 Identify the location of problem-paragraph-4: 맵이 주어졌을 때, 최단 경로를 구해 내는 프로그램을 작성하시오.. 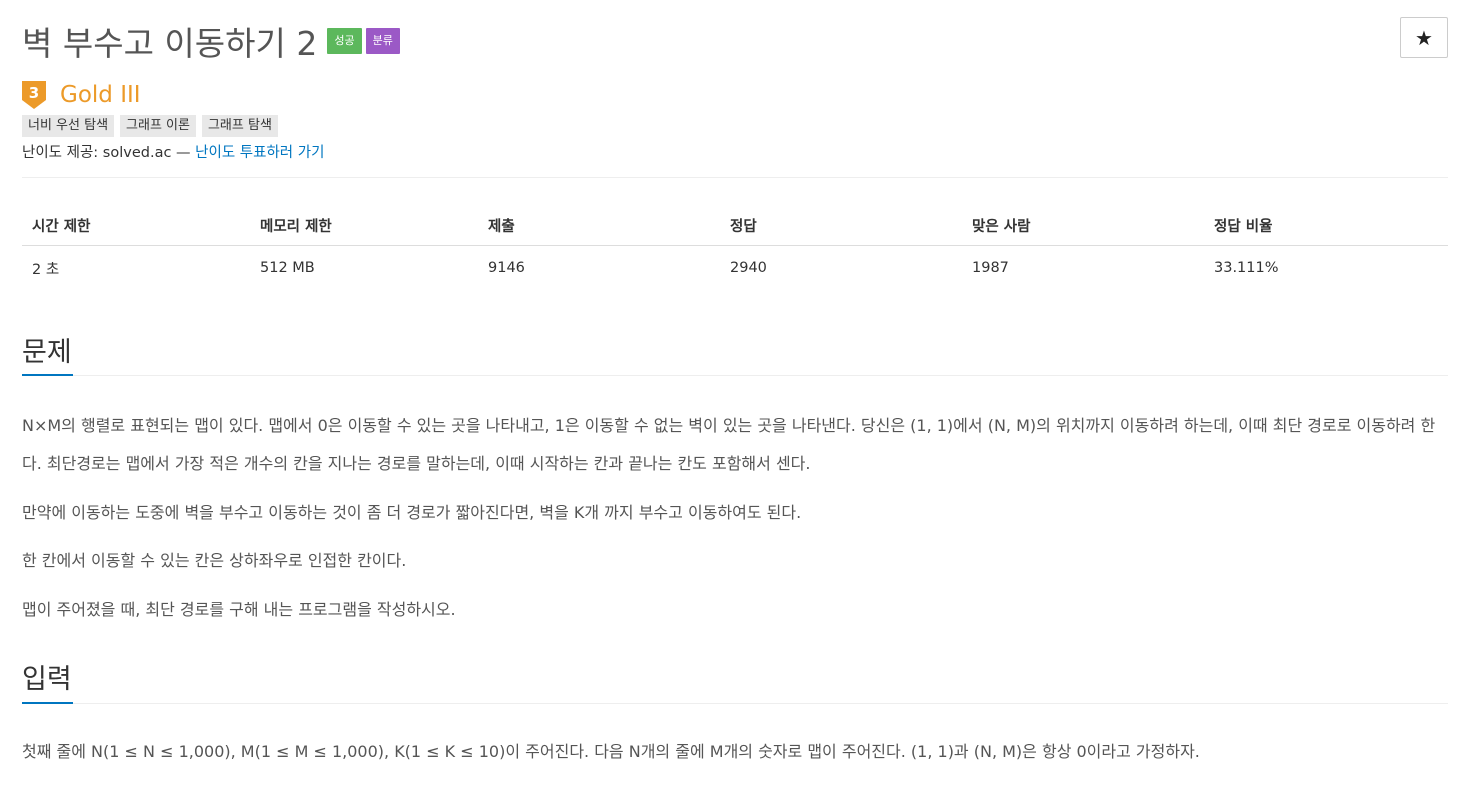
(239, 609).